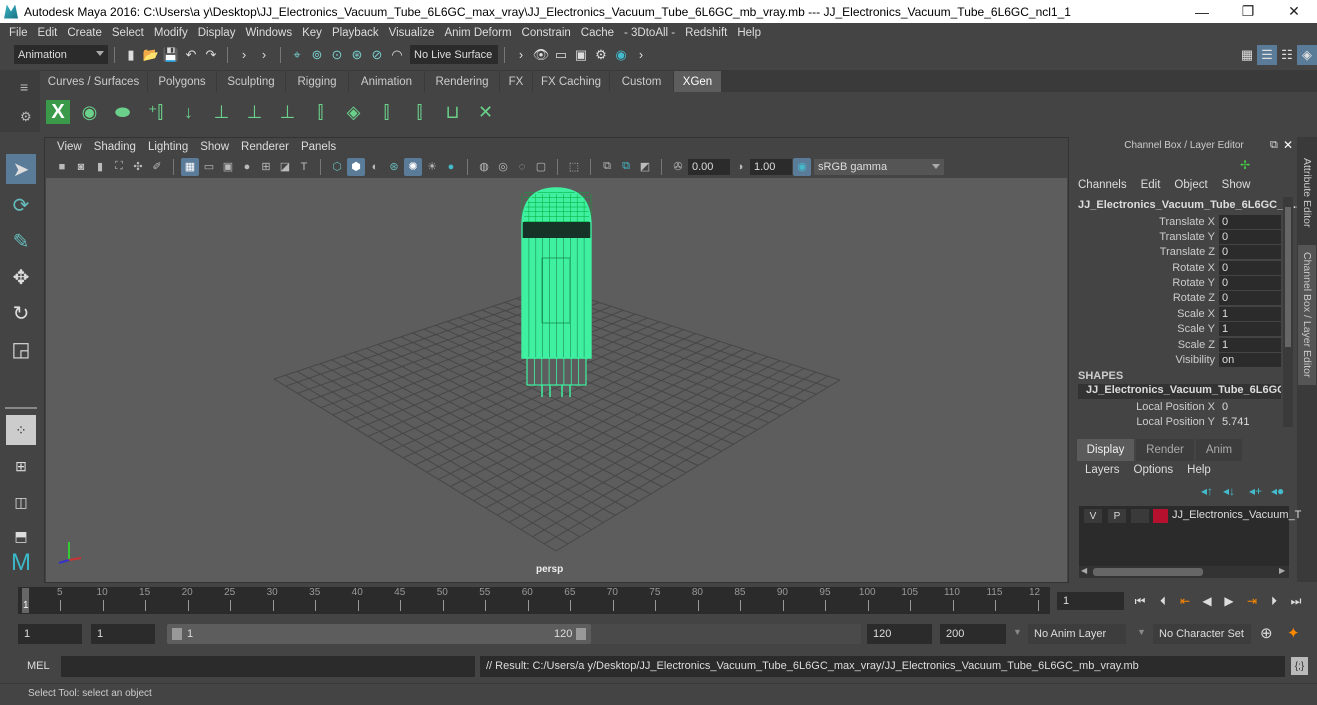  What do you see at coordinates (1084, 570) in the screenshot?
I see `scroll-left-icon: ◀` at bounding box center [1084, 570].